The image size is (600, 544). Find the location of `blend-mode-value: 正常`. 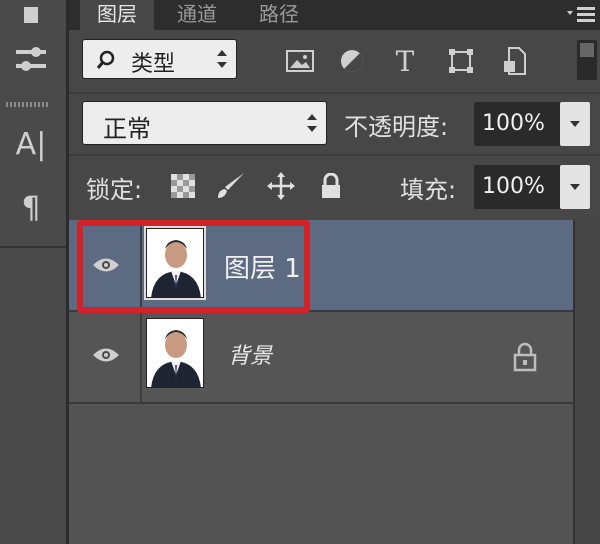

blend-mode-value: 正常 is located at coordinates (127, 129).